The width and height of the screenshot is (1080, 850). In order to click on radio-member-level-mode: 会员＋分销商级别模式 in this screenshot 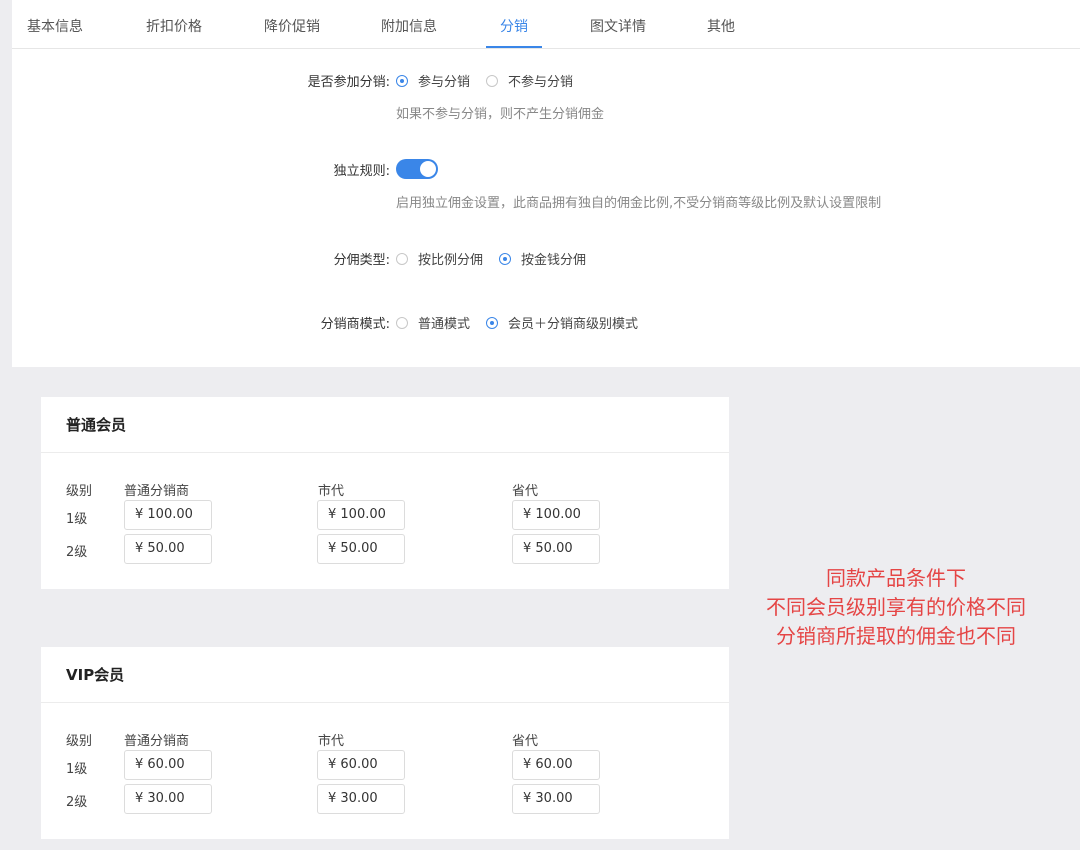, I will do `click(562, 322)`.